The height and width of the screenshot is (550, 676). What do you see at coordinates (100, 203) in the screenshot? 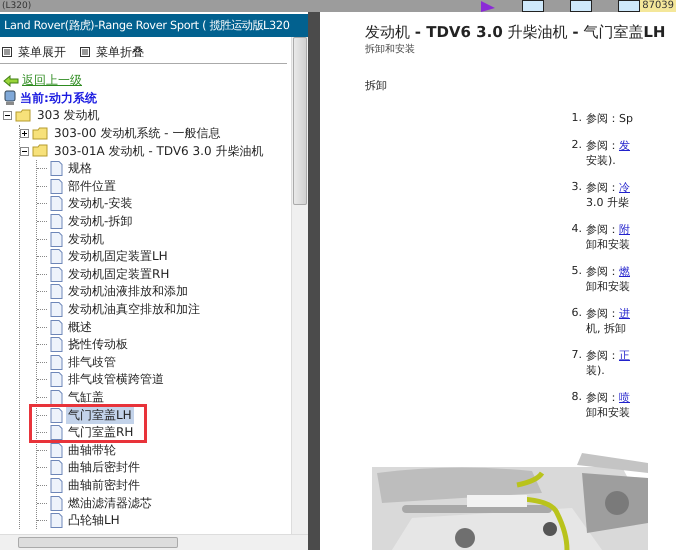
I see `tree-item: 发动机-安装` at bounding box center [100, 203].